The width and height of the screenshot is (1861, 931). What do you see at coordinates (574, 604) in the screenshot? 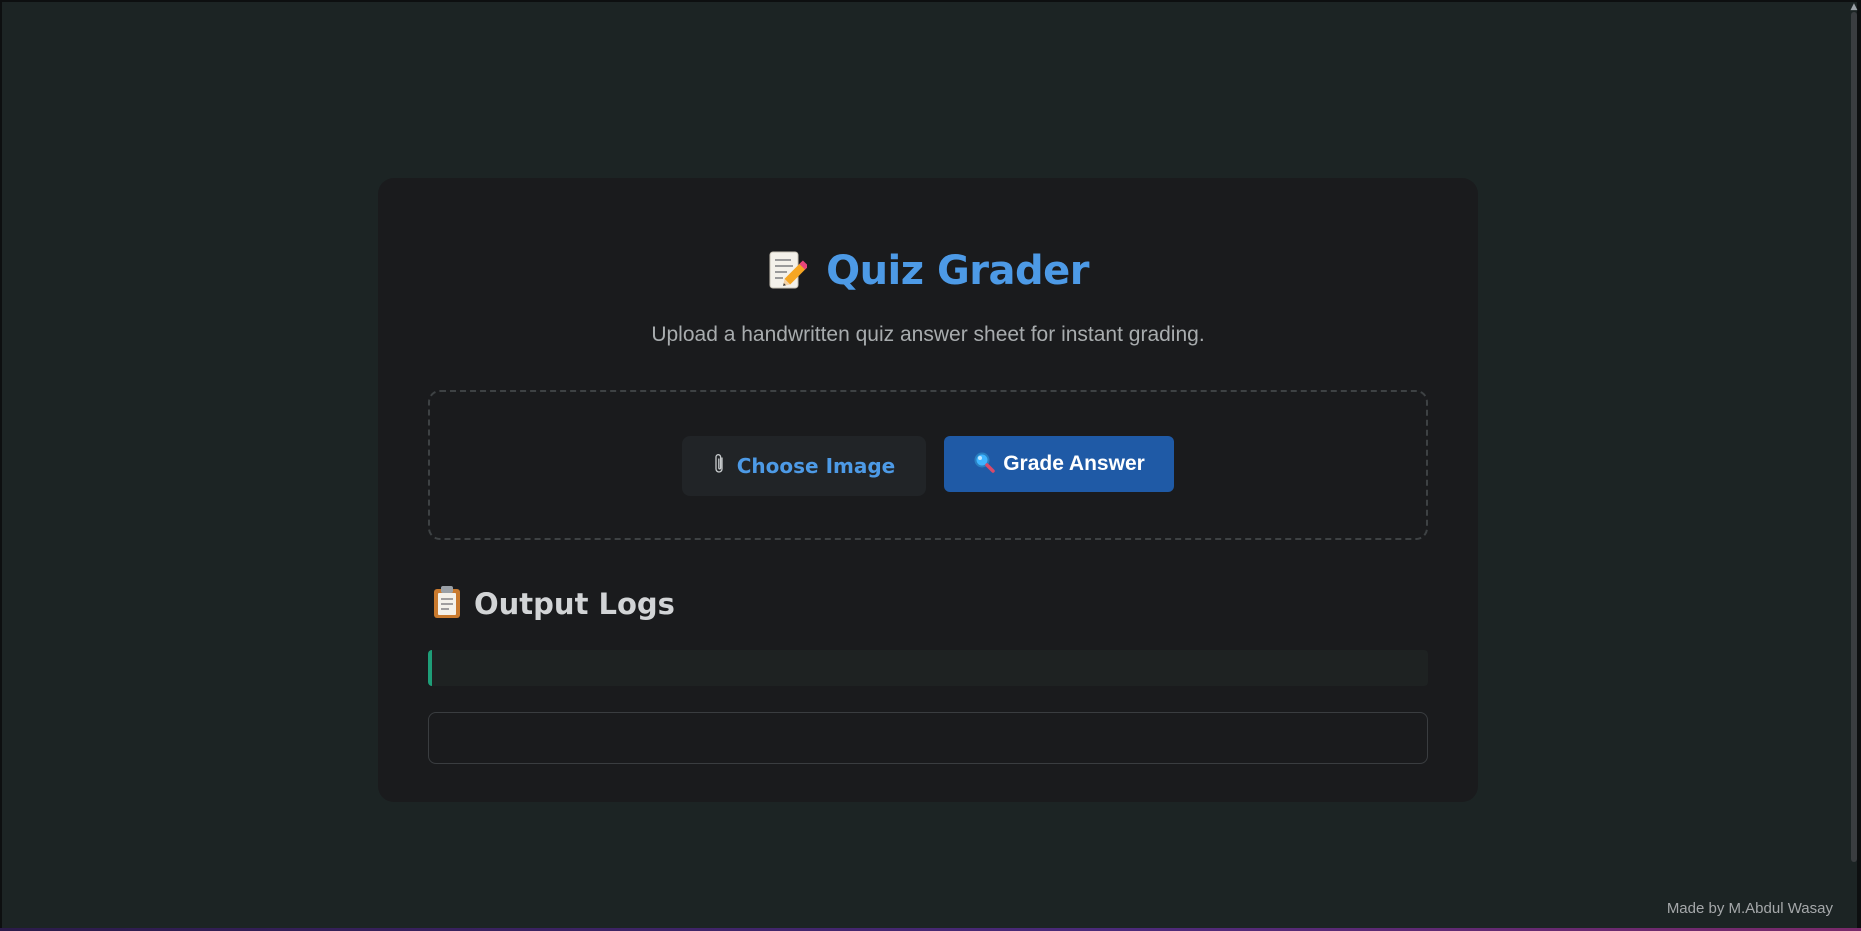
I see `output-logs-title: Output Logs` at bounding box center [574, 604].